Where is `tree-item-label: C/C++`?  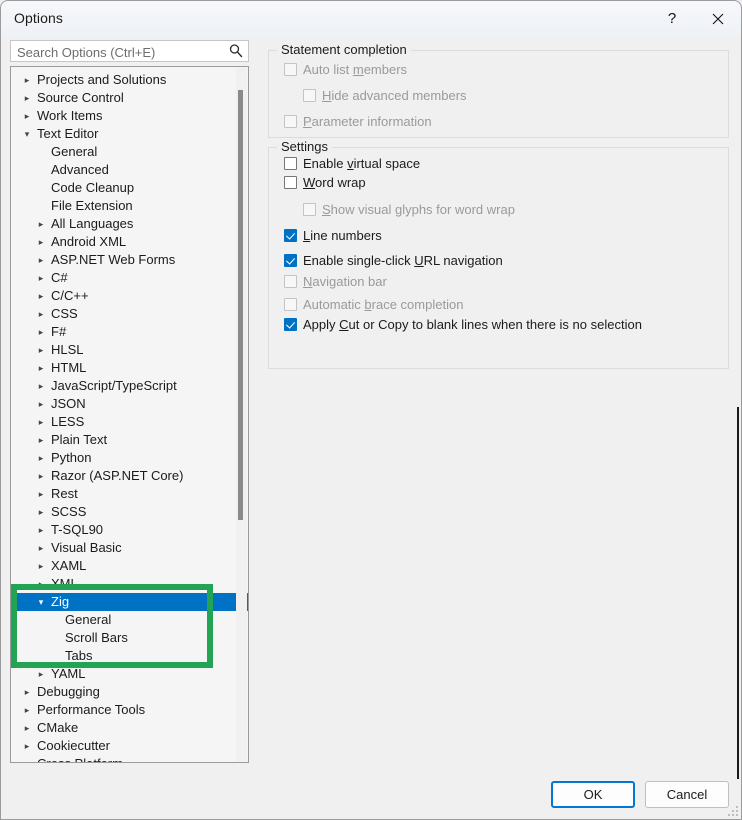
tree-item-label: C/C++ is located at coordinates (70, 295).